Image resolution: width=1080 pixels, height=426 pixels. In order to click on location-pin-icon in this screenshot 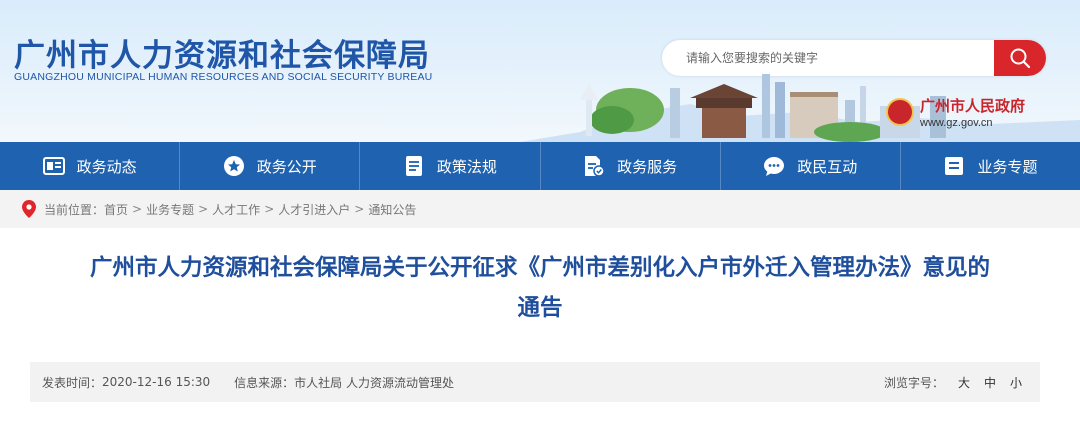, I will do `click(29, 209)`.